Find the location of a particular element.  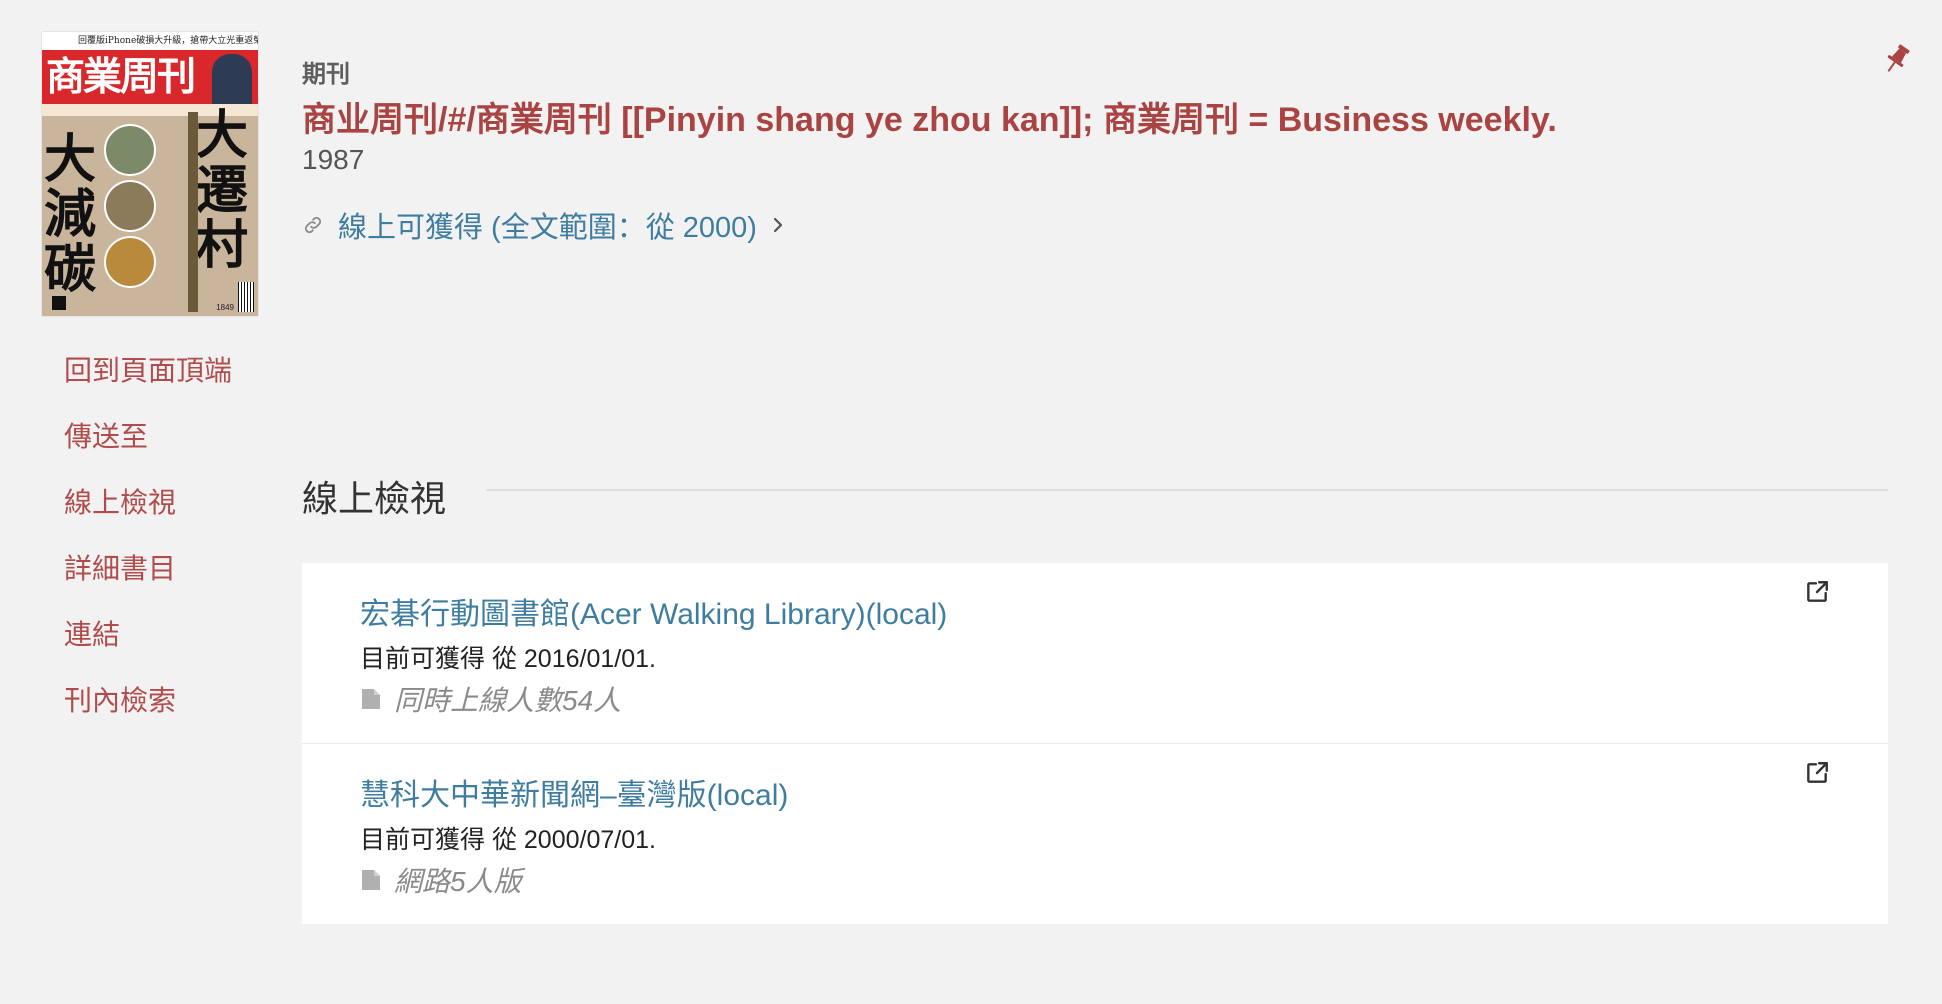

pin-icon is located at coordinates (1897, 59).